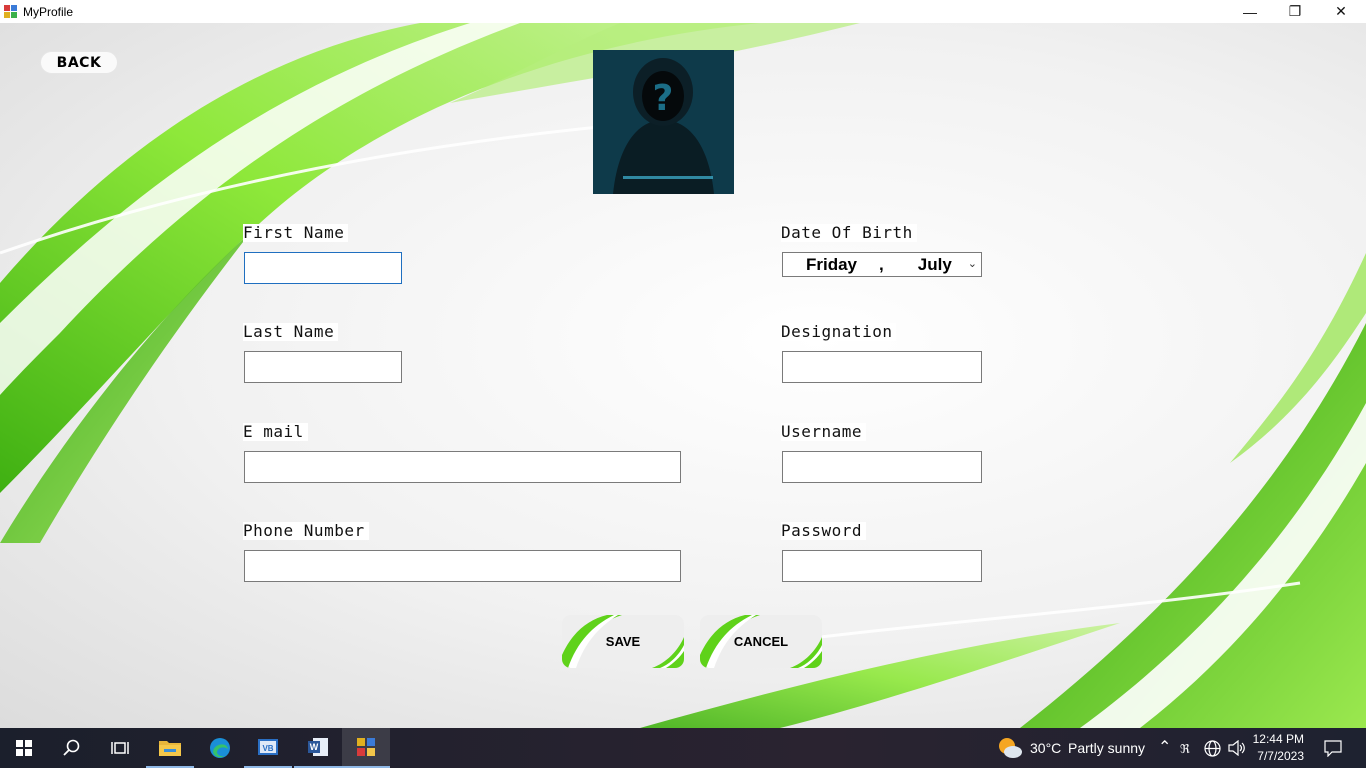 The width and height of the screenshot is (1366, 768). I want to click on dob-picker: Friday , July ⌄, so click(882, 264).